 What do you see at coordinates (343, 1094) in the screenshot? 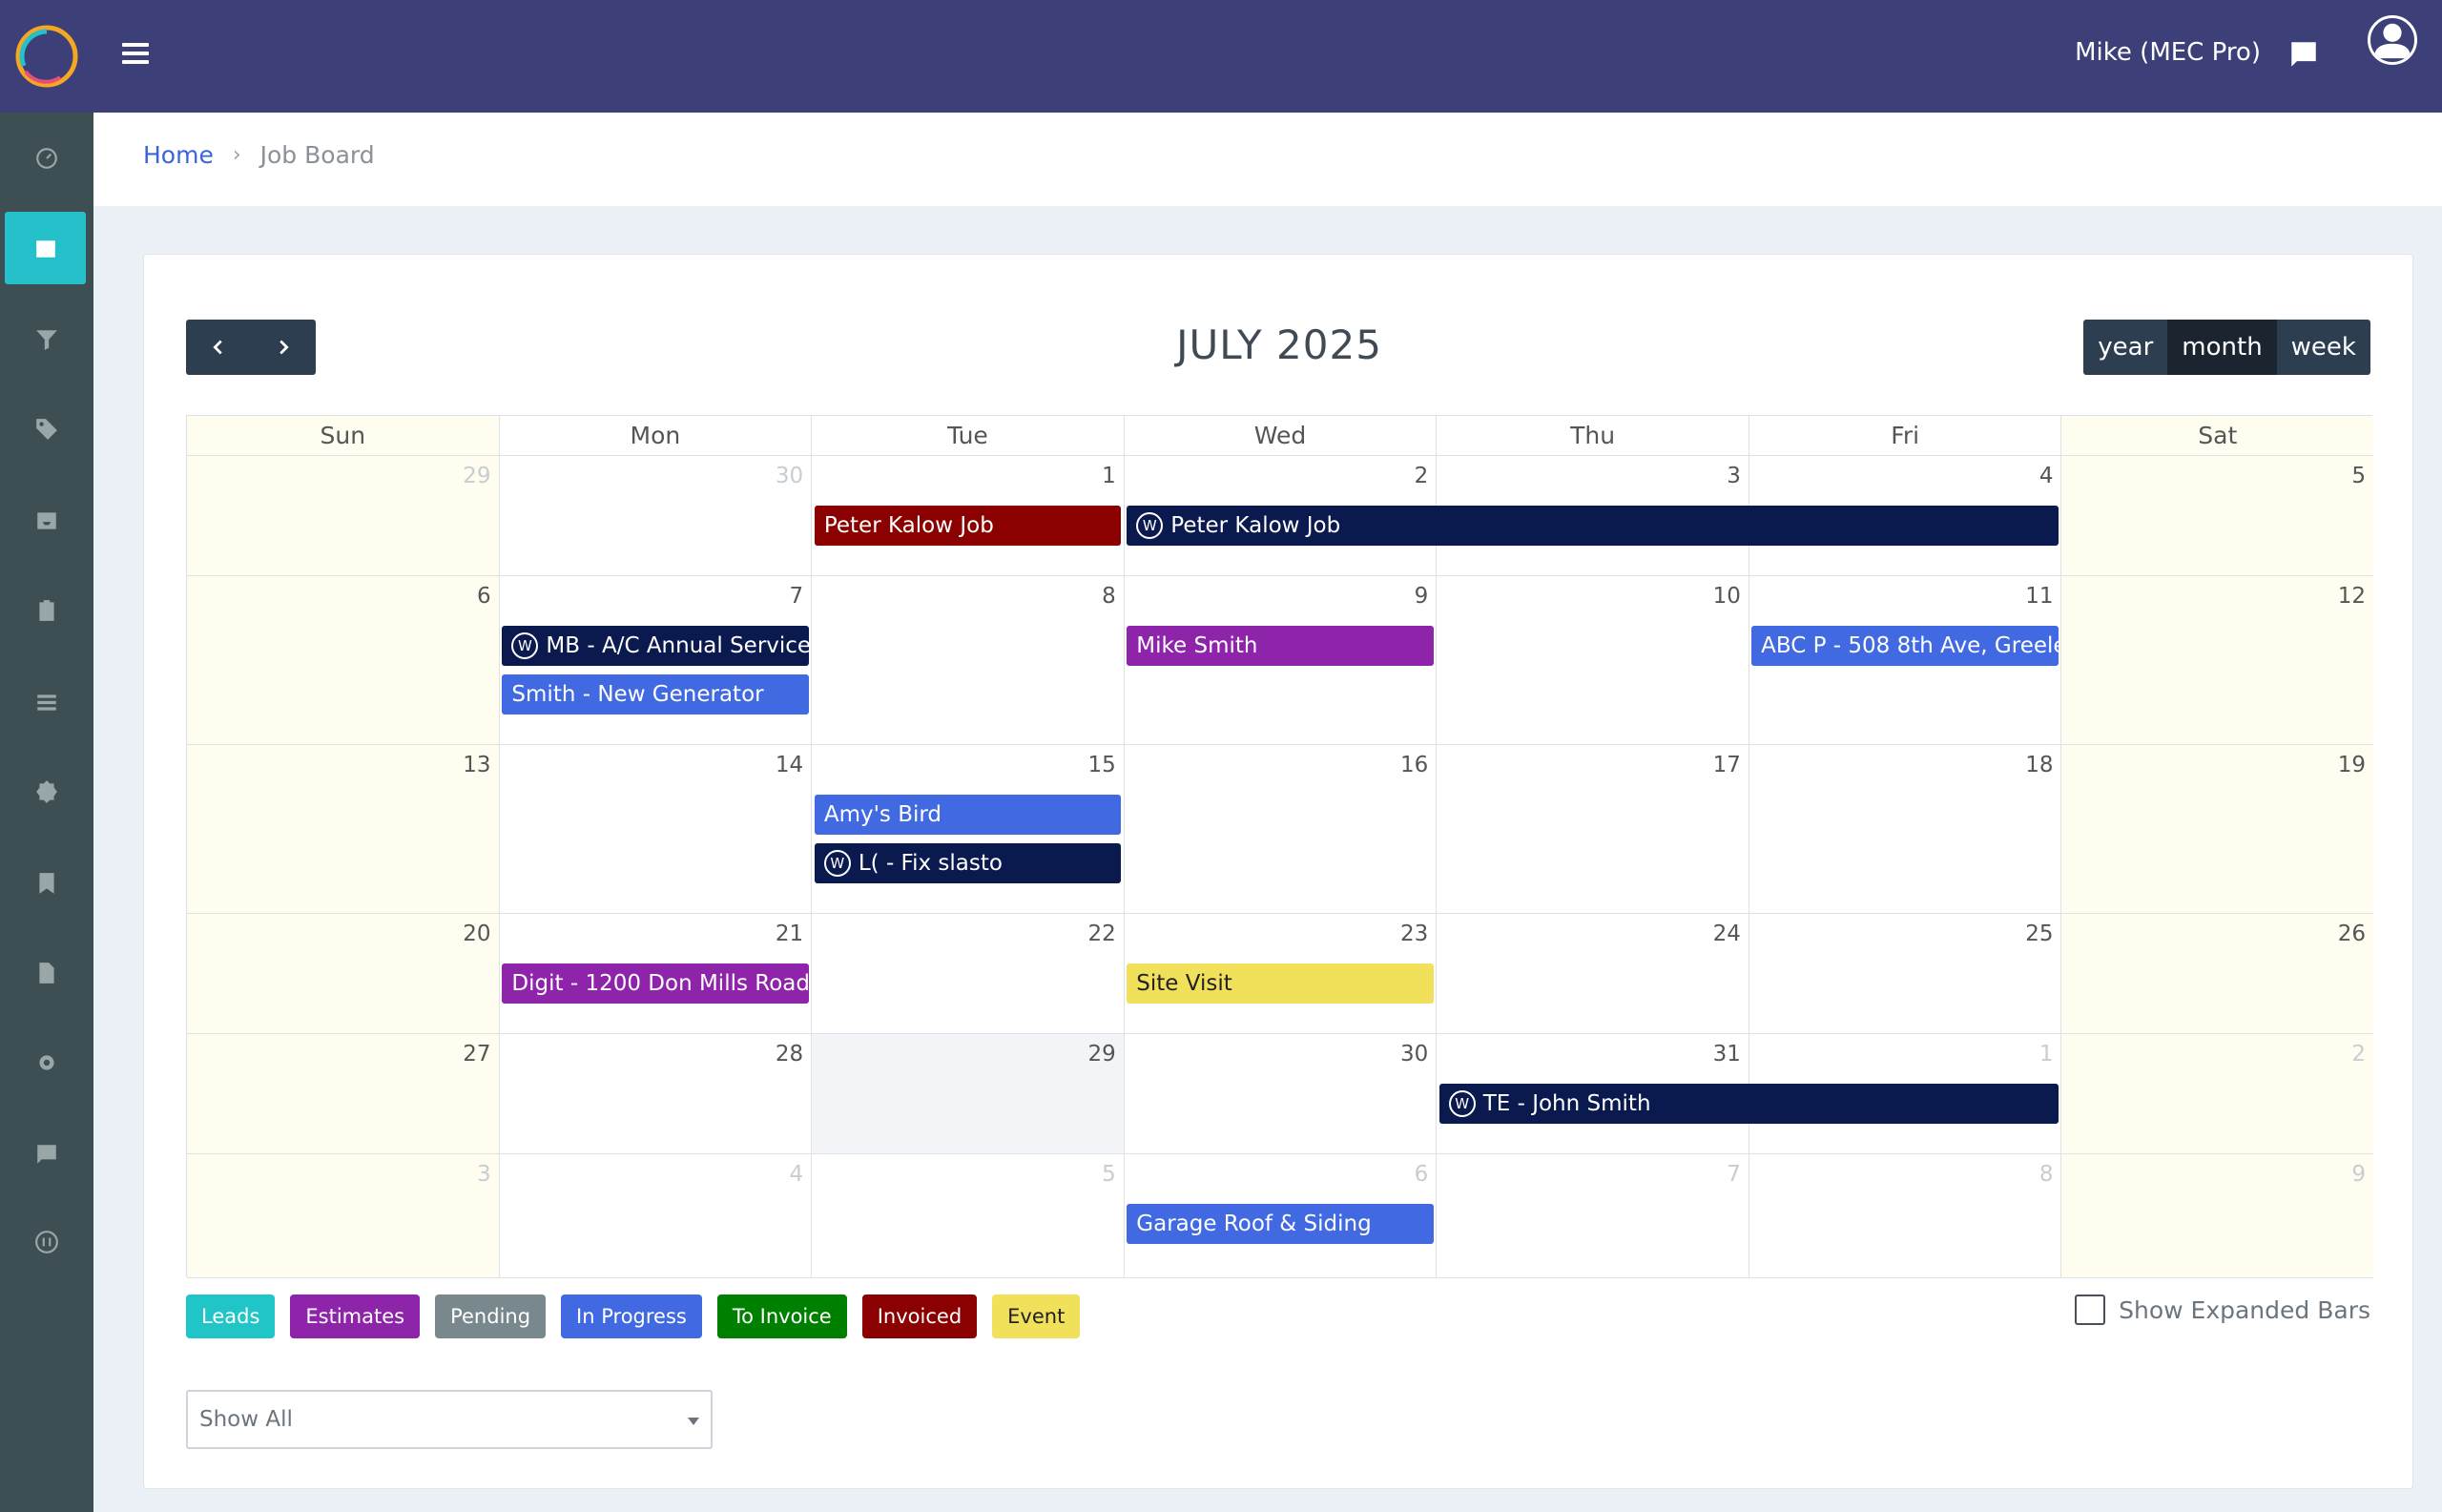
I see `calendar-day-cell: 27` at bounding box center [343, 1094].